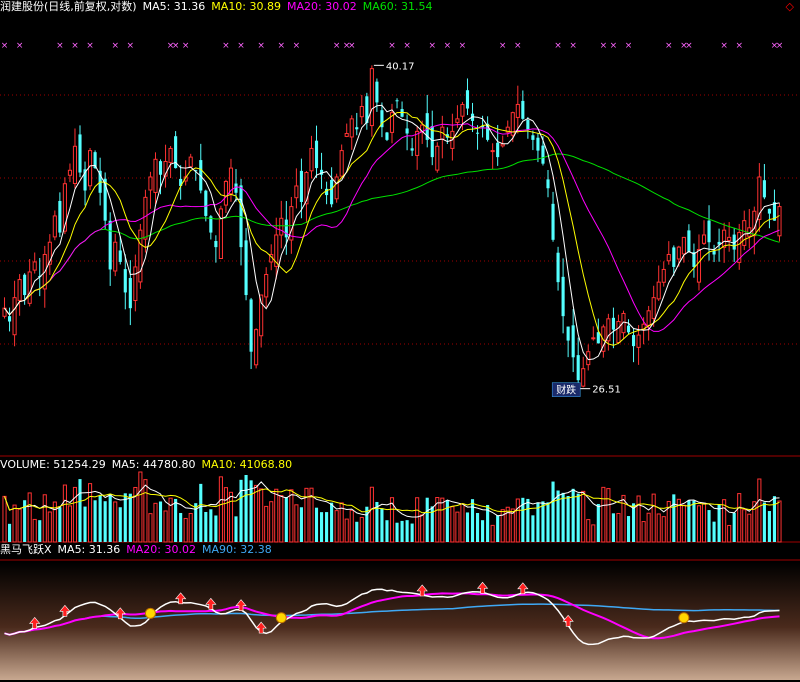 Image resolution: width=800 pixels, height=682 pixels. Describe the element at coordinates (53, 464) in the screenshot. I see `volume-value: VOLUME: 51254.29` at that location.